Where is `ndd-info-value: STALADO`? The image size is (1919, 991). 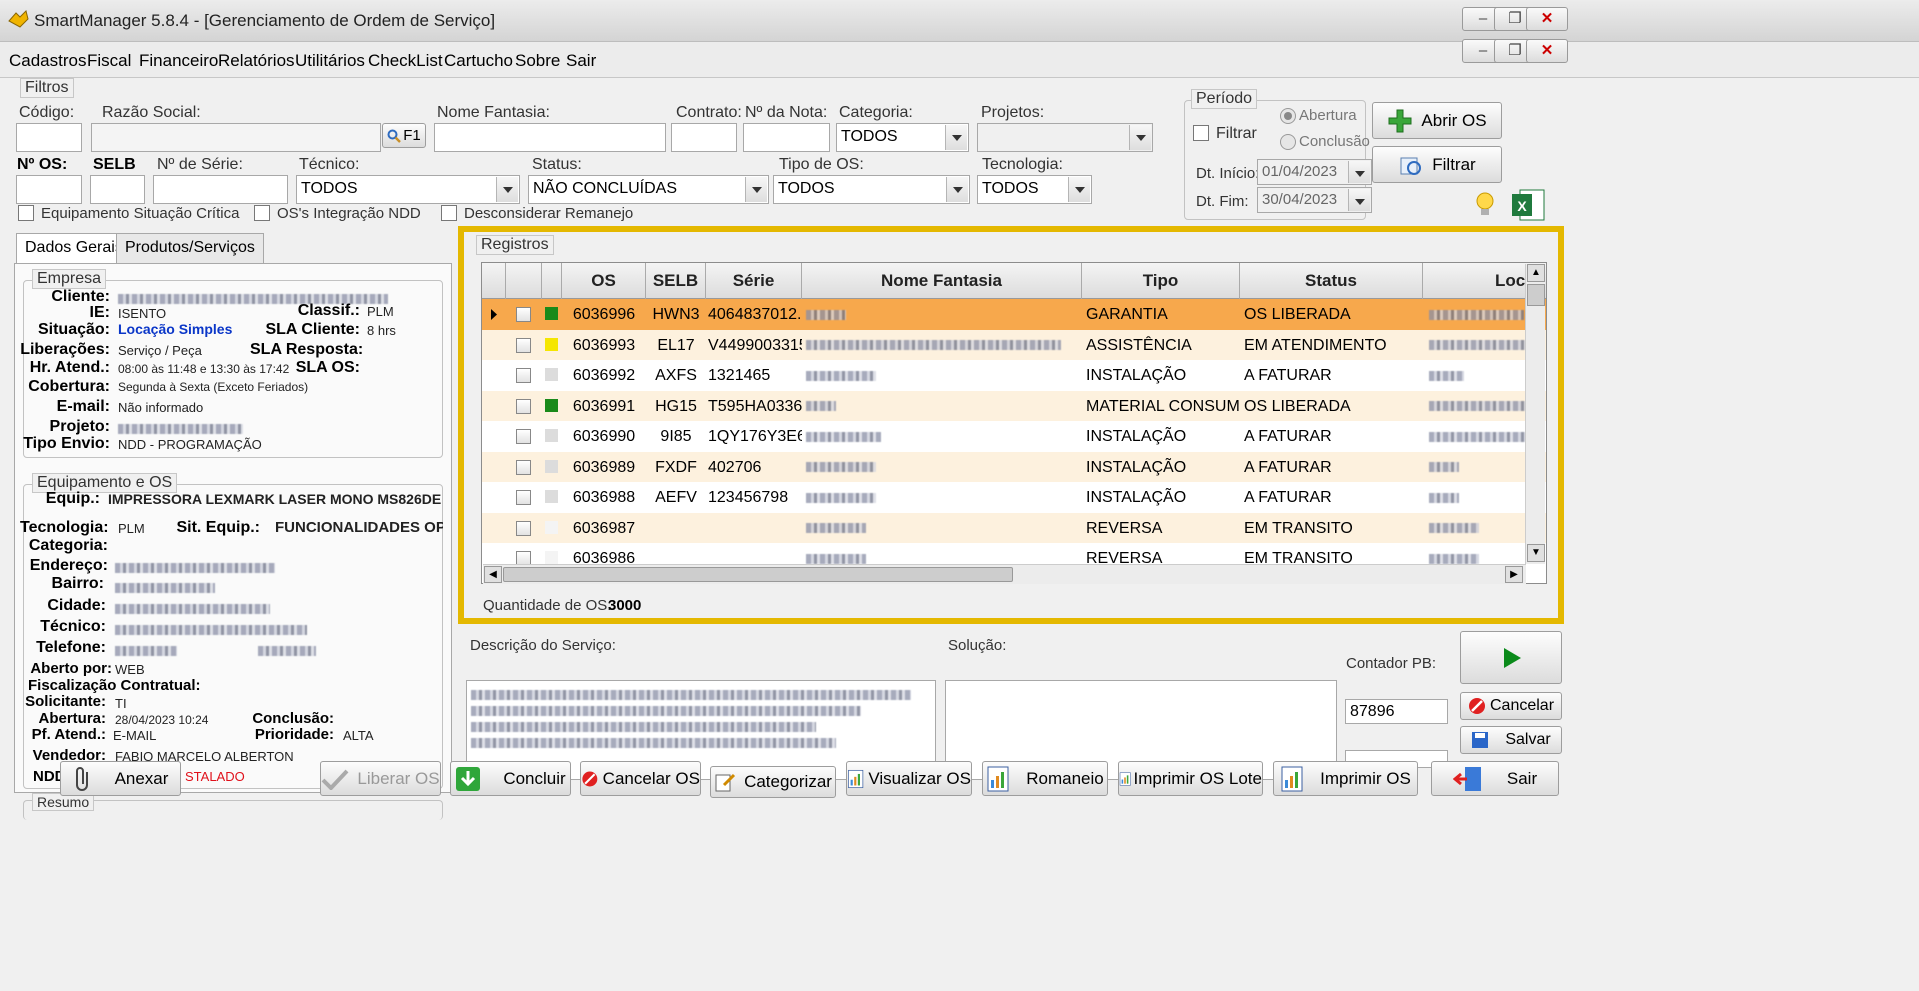 ndd-info-value: STALADO is located at coordinates (215, 776).